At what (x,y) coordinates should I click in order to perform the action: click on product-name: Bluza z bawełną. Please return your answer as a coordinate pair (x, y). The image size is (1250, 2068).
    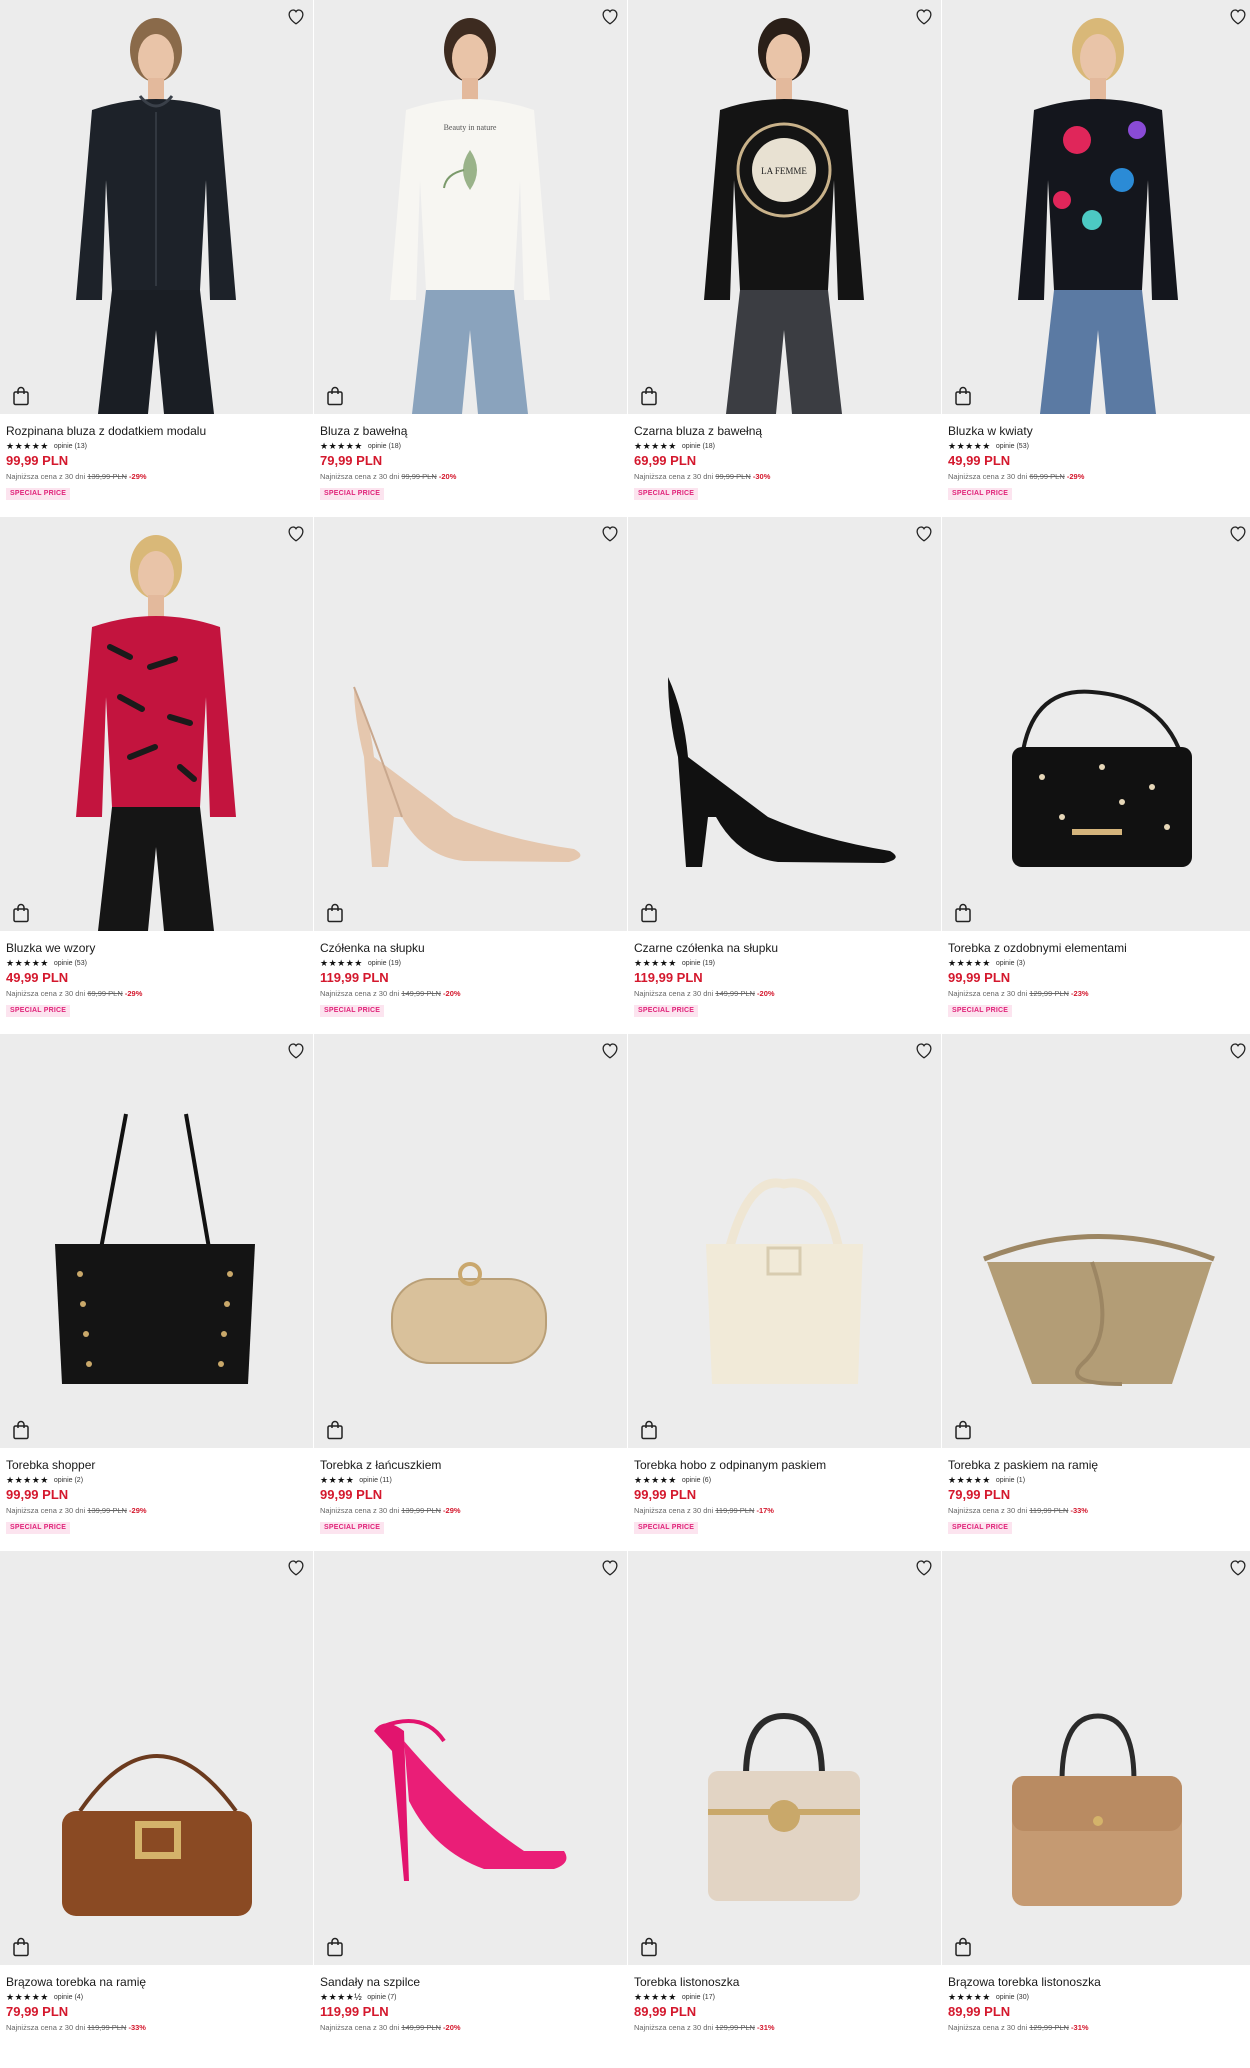
    Looking at the image, I should click on (470, 431).